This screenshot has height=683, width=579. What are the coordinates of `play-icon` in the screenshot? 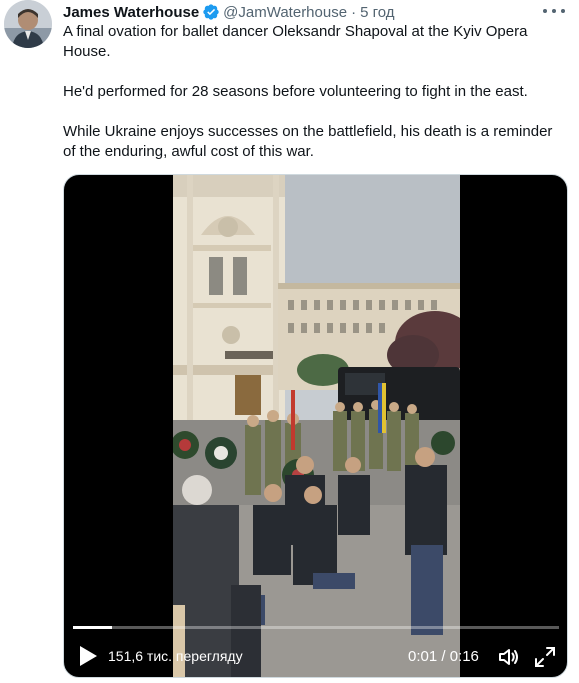 It's located at (88, 656).